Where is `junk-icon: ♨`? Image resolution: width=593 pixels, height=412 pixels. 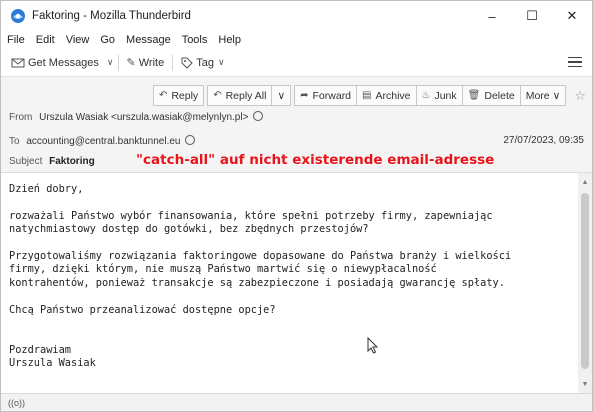
junk-icon: ♨ is located at coordinates (426, 95).